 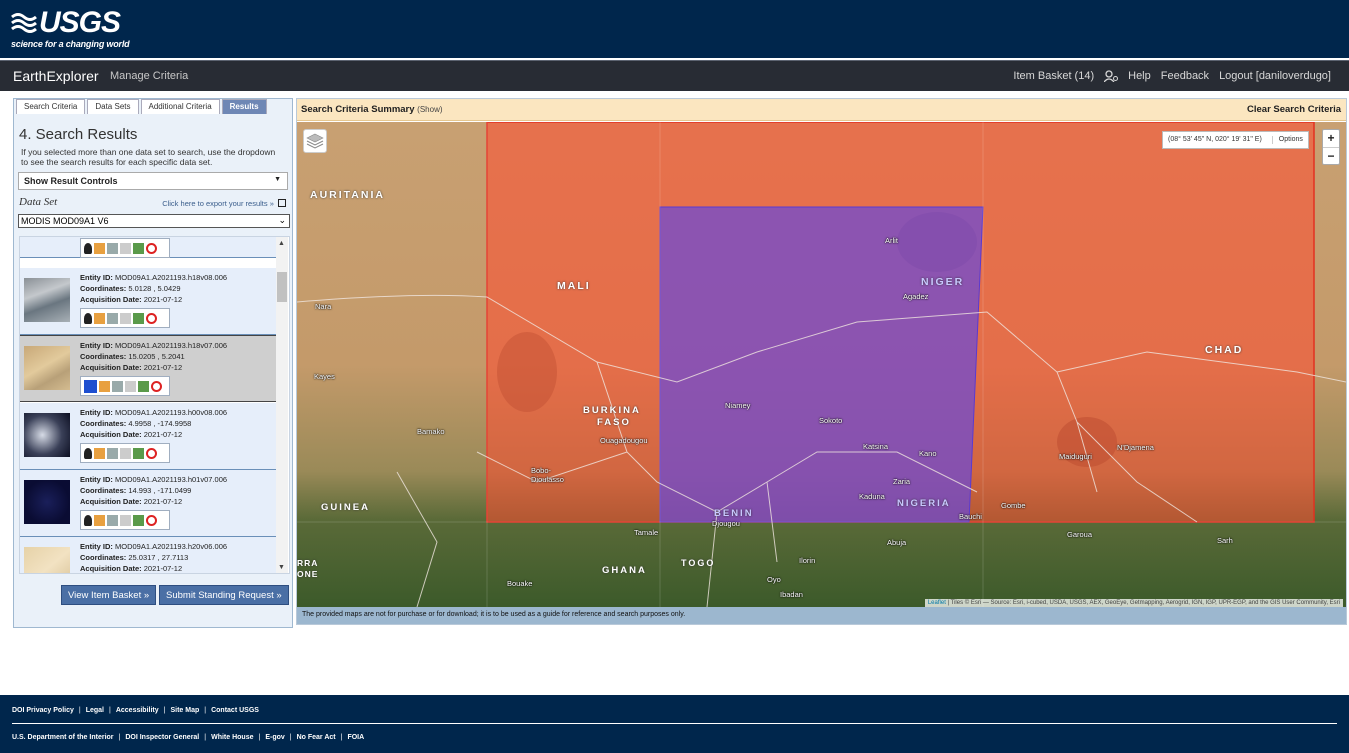 I want to click on chevron-down-icon: ⌄, so click(x=282, y=220).